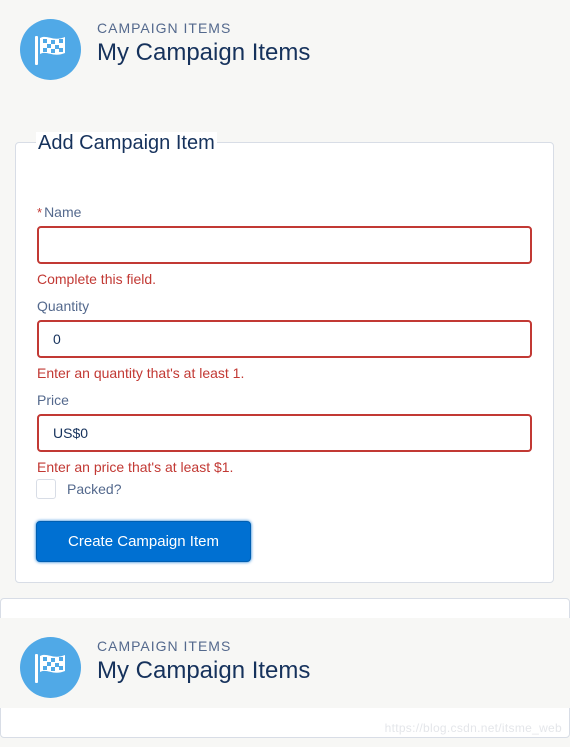  What do you see at coordinates (97, 279) in the screenshot?
I see `name-error: Complete this field.` at bounding box center [97, 279].